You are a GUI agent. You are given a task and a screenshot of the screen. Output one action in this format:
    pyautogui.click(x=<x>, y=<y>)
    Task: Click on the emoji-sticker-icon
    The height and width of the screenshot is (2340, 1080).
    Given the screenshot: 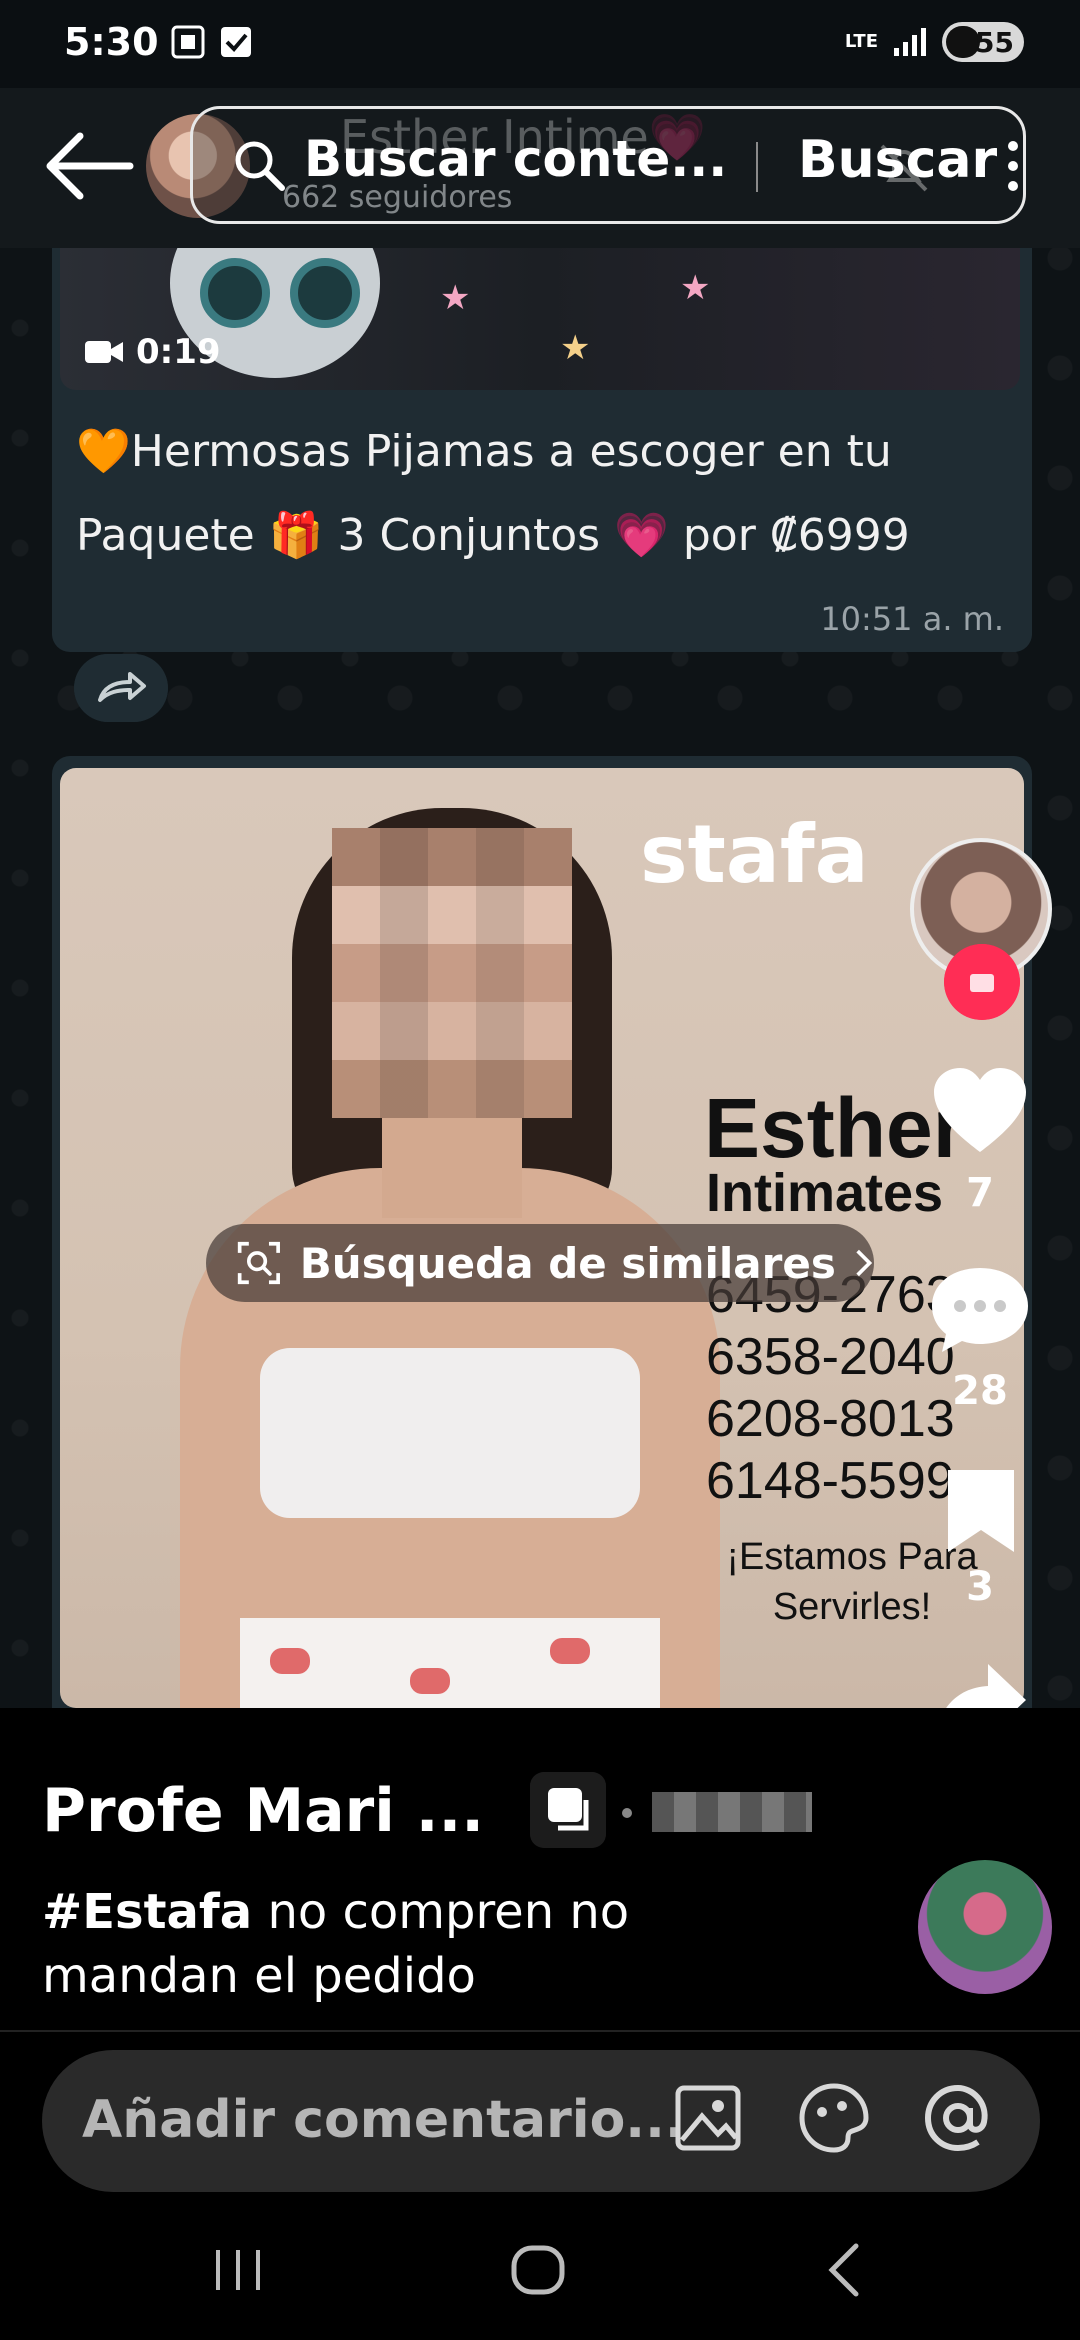 What is the action you would take?
    pyautogui.click(x=834, y=2118)
    